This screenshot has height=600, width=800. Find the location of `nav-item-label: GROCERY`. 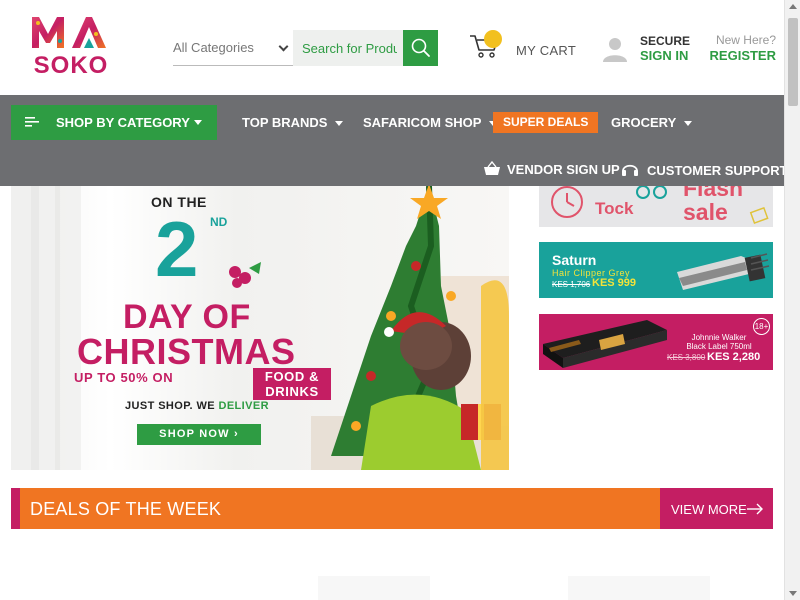

nav-item-label: GROCERY is located at coordinates (644, 122).